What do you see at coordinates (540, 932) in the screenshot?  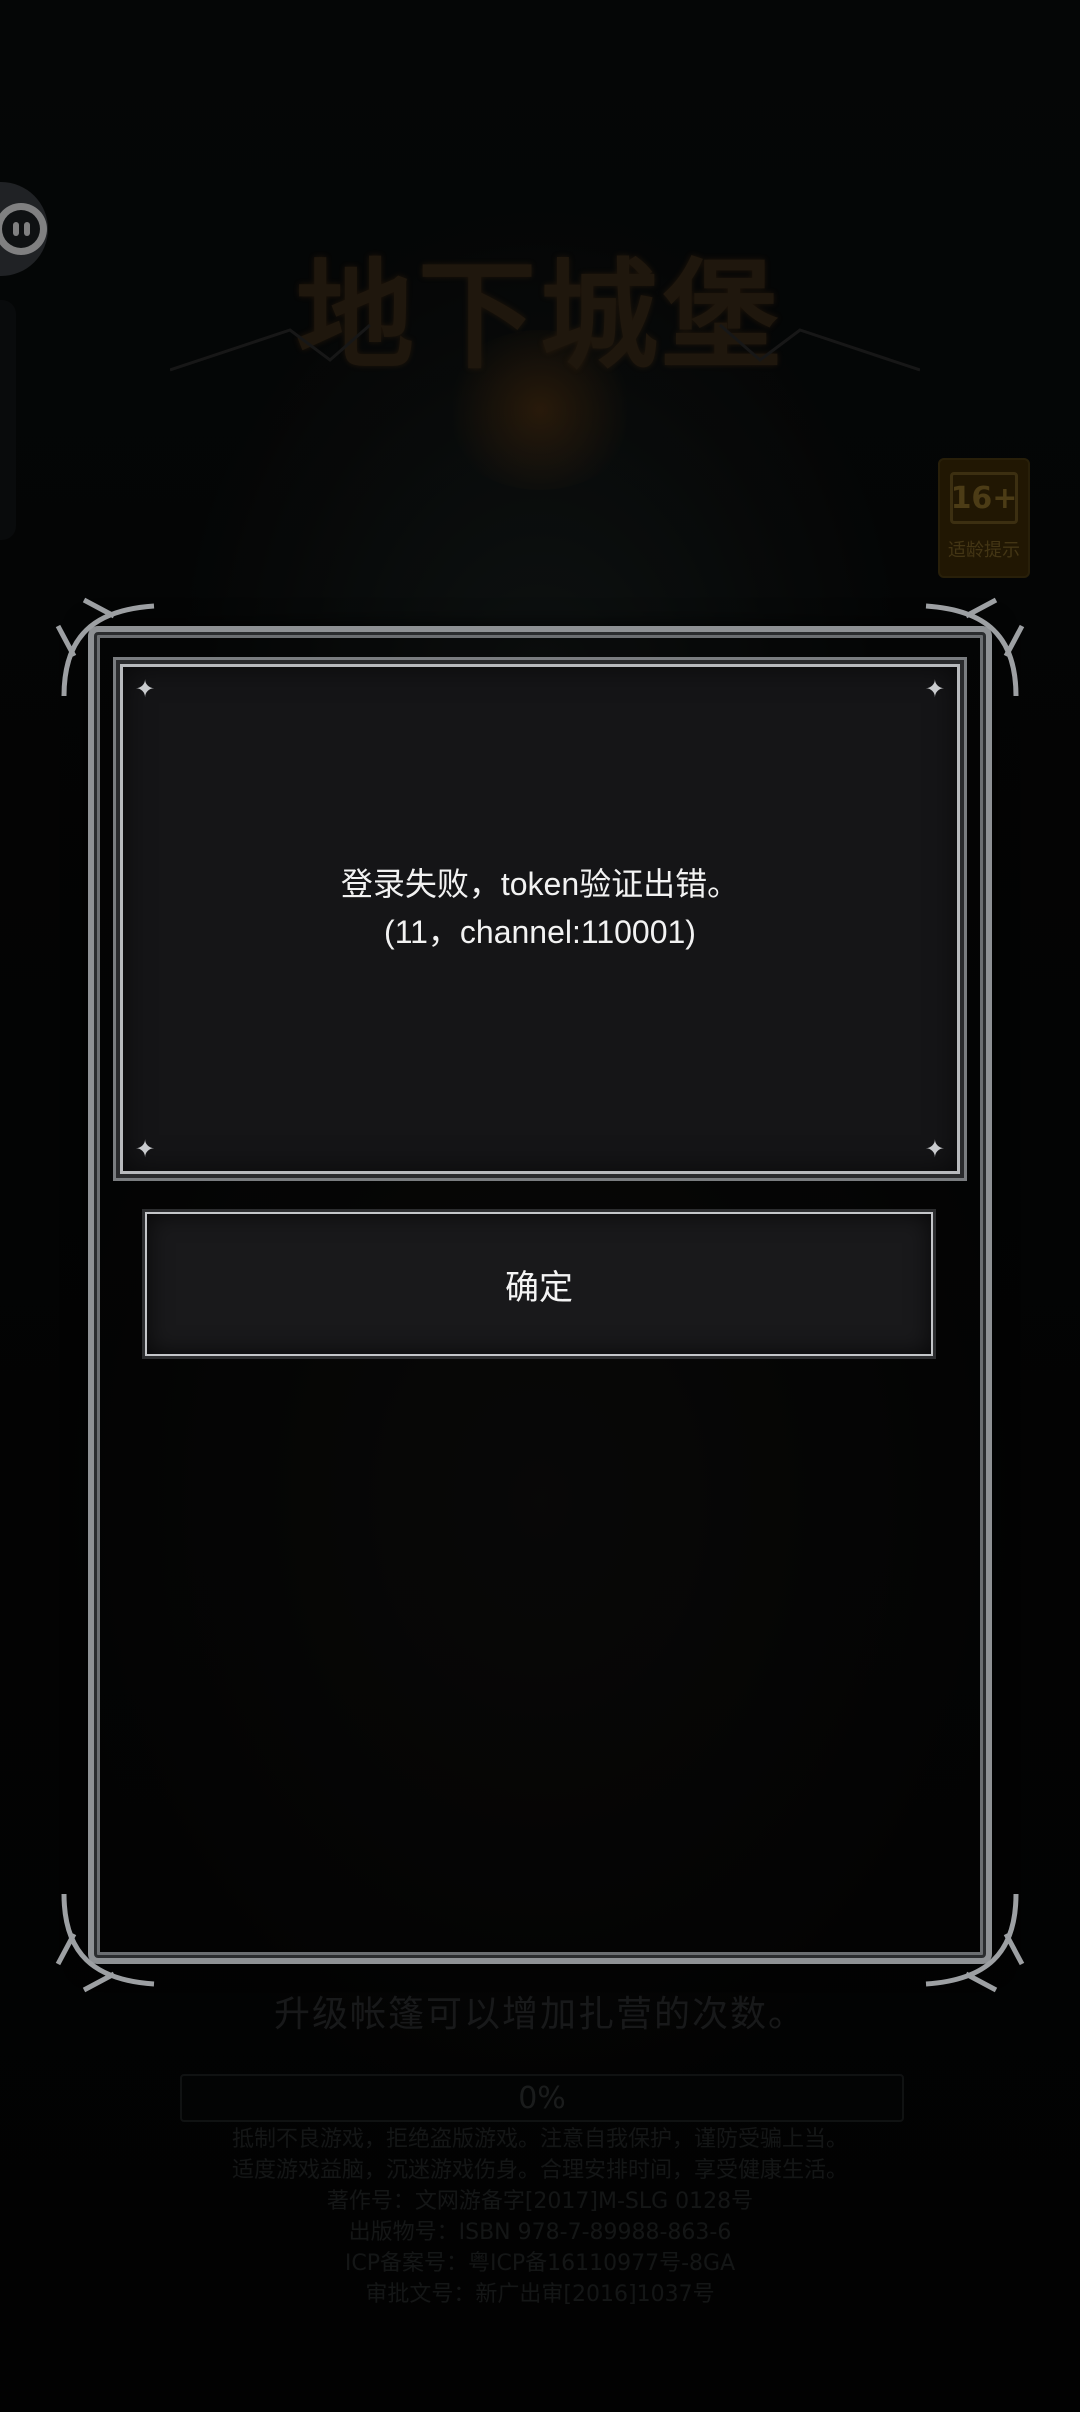 I see `error-message-line-2: (11，channel:110001)` at bounding box center [540, 932].